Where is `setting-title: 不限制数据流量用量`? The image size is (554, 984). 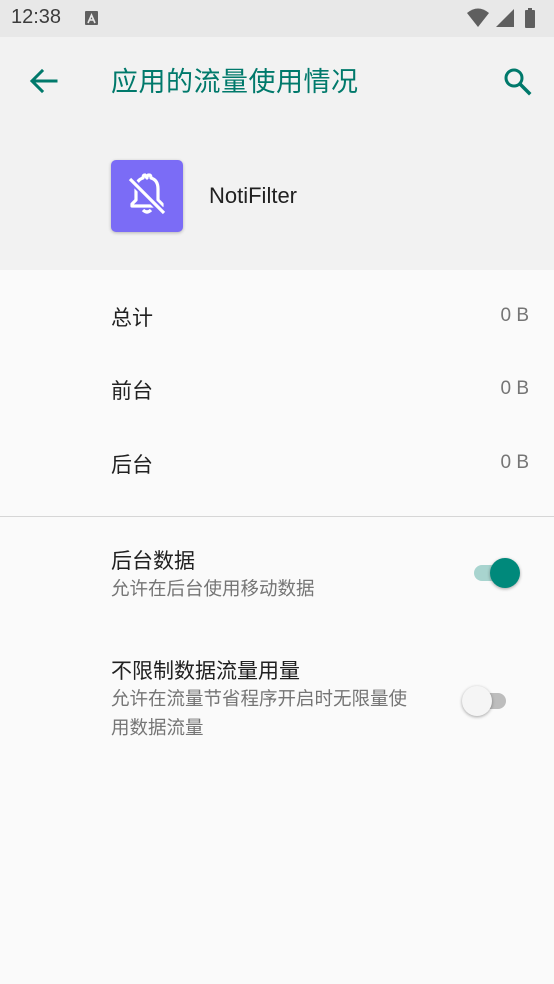
setting-title: 不限制数据流量用量 is located at coordinates (205, 671).